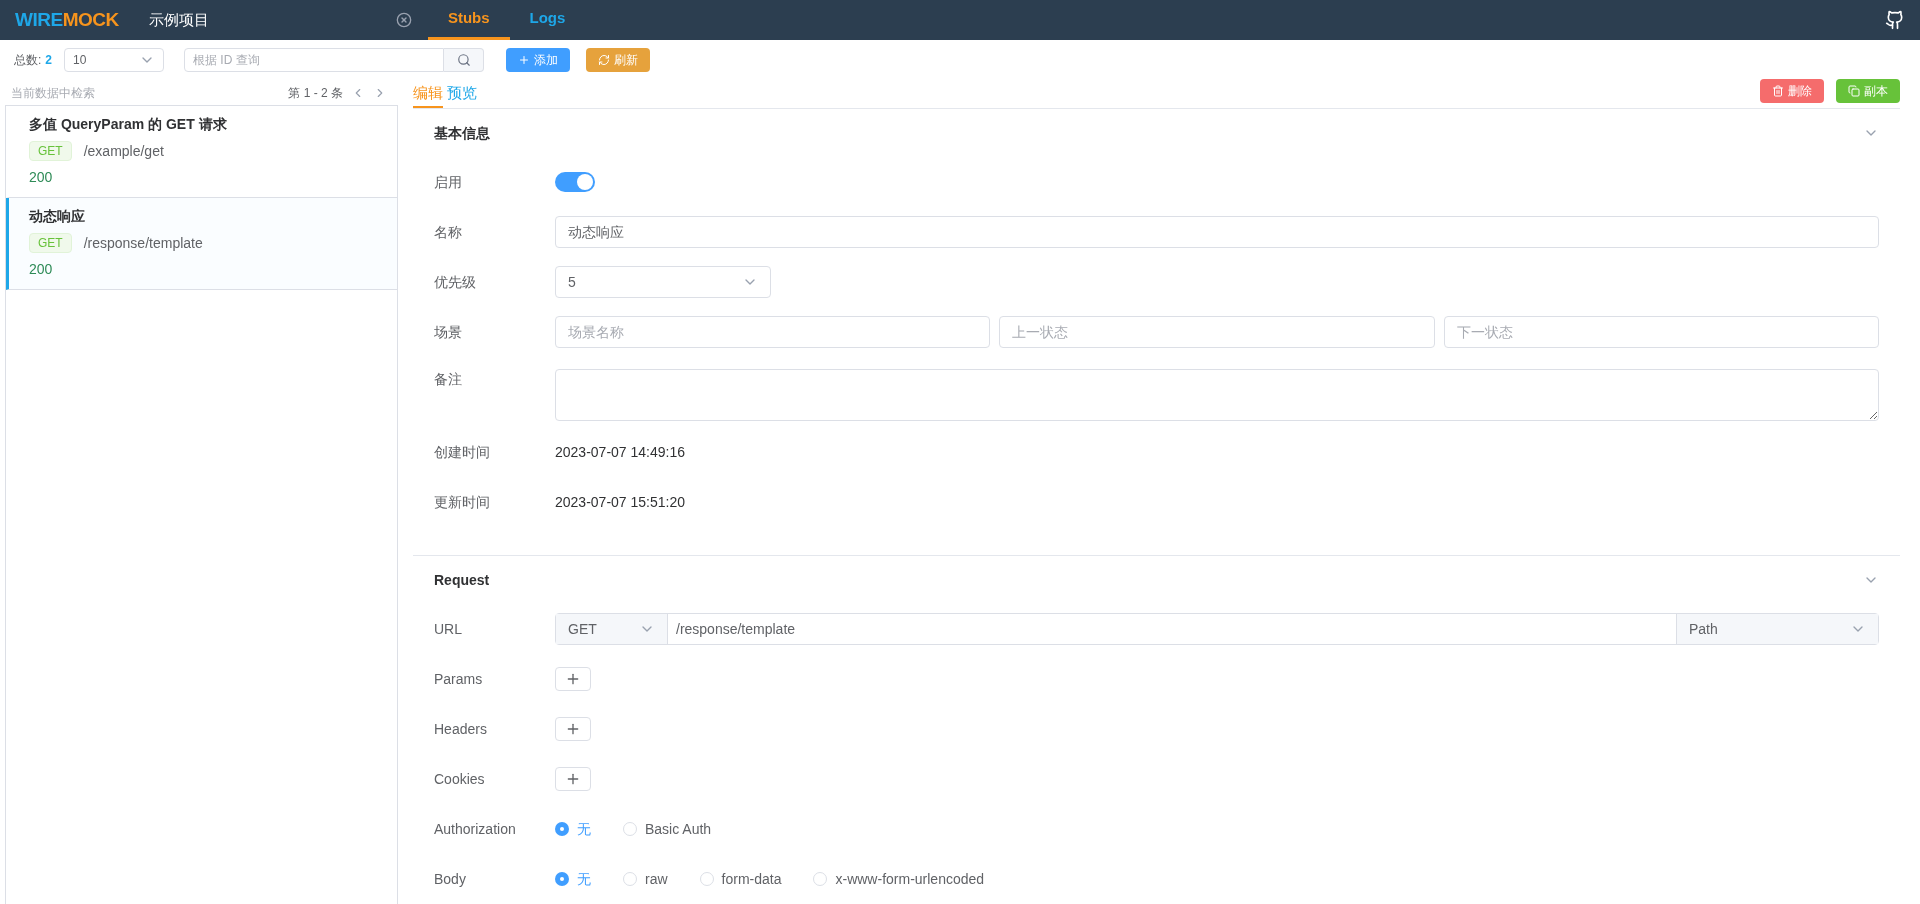 Image resolution: width=1920 pixels, height=904 pixels. I want to click on radio-option: x-www-form-urlencoded, so click(899, 879).